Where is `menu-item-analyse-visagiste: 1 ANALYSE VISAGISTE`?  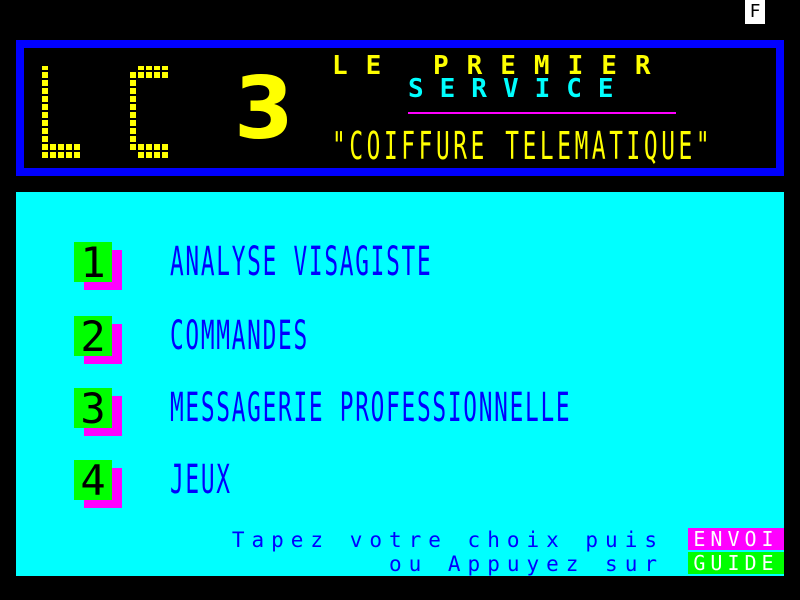 menu-item-analyse-visagiste: 1 ANALYSE VISAGISTE is located at coordinates (400, 266).